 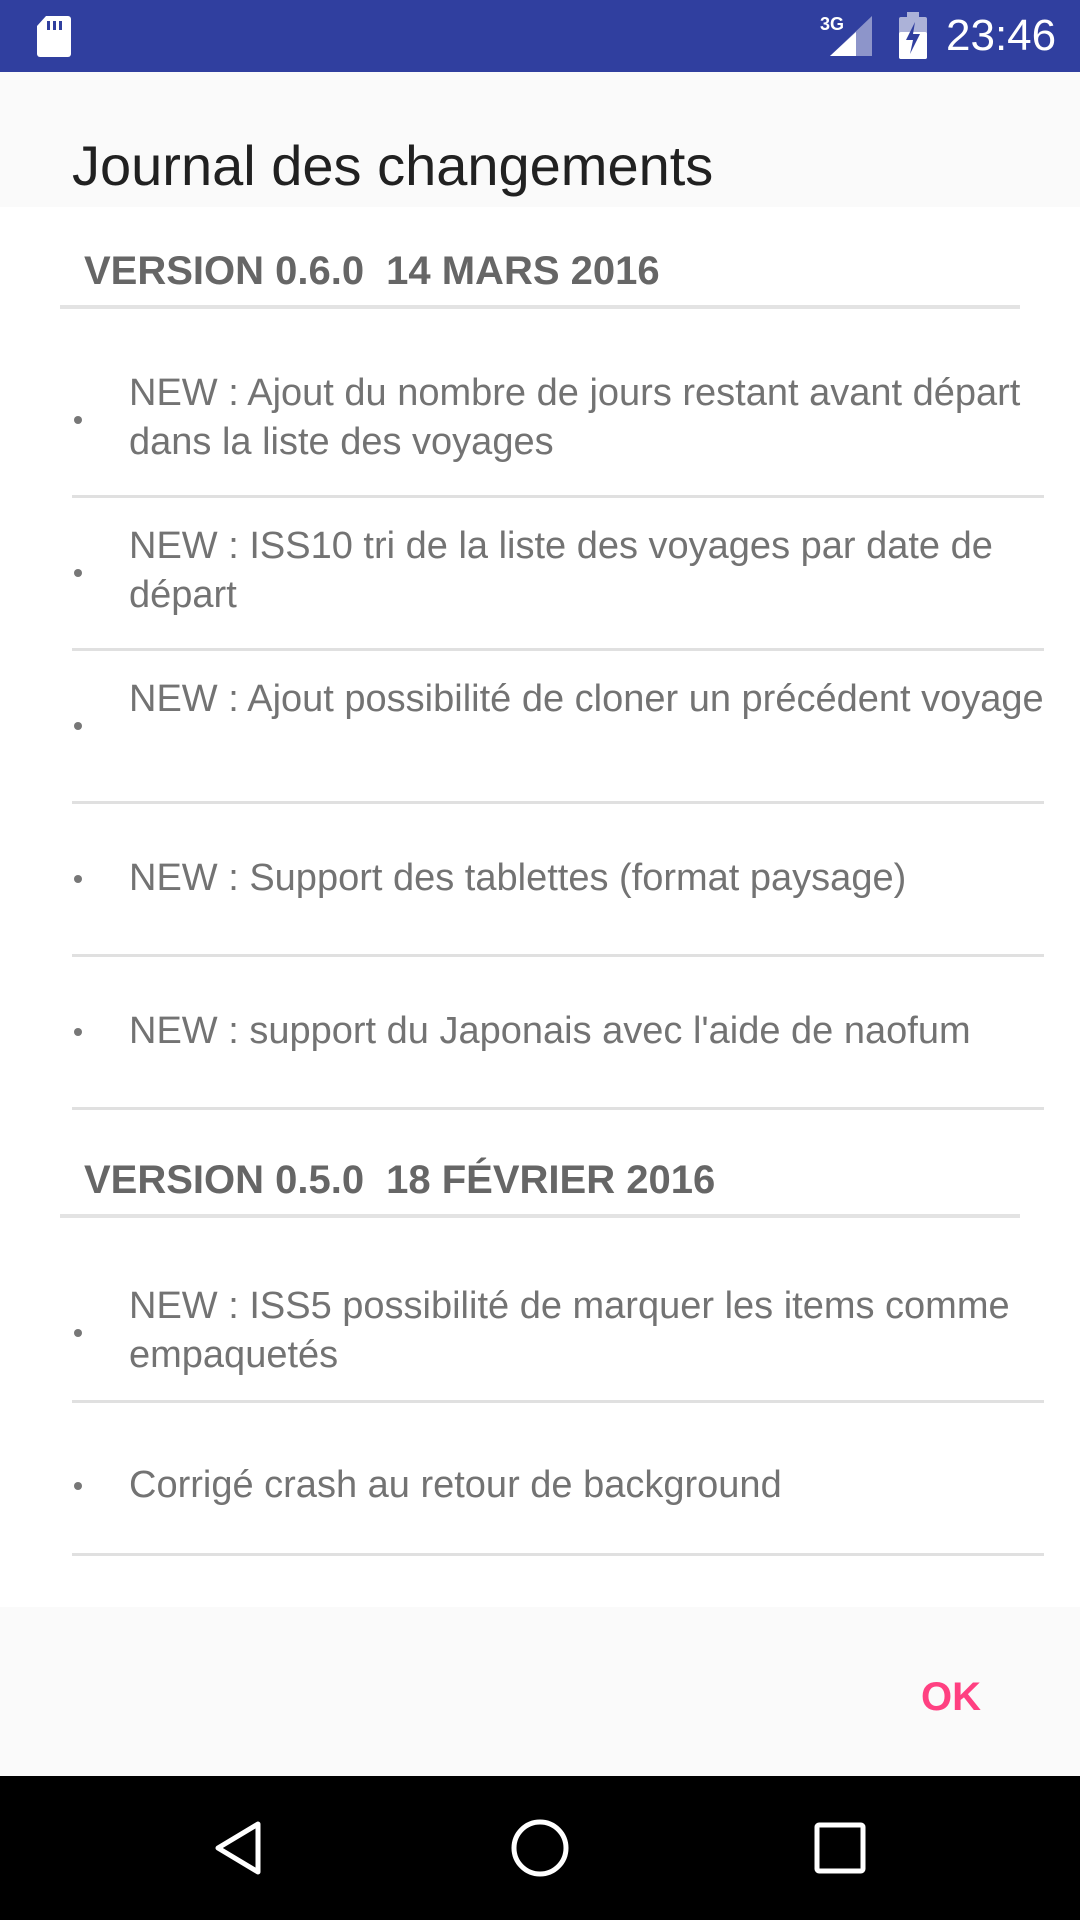 I want to click on version-header: VERSION 0.5.0 18 FÉVRIER 2016, so click(x=540, y=1184).